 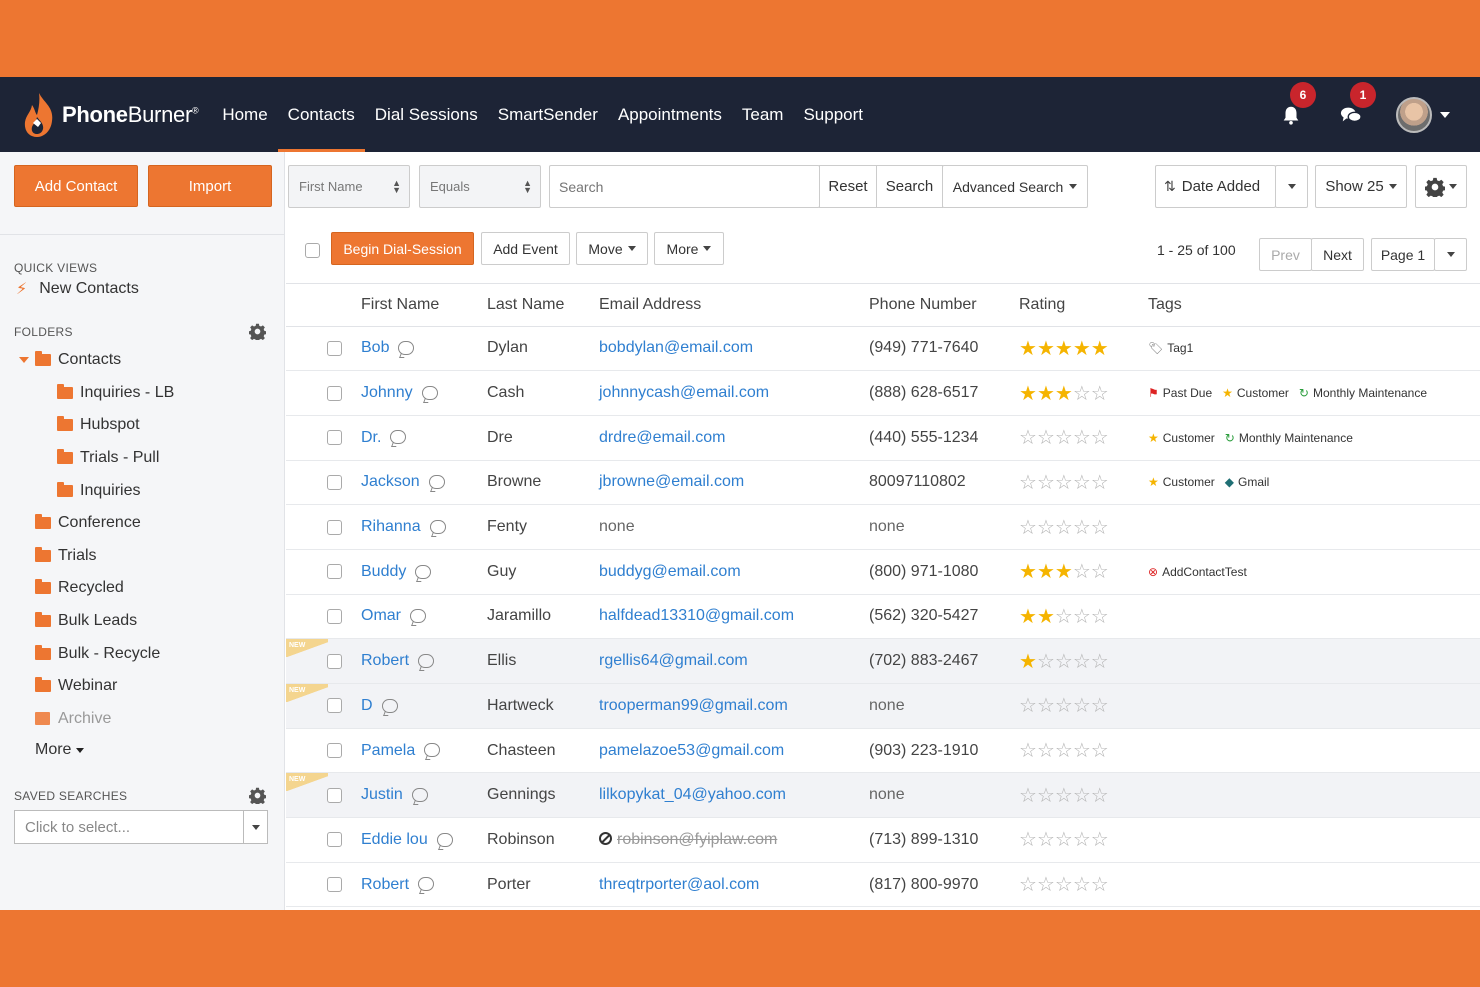 What do you see at coordinates (394, 839) in the screenshot?
I see `contact-name-link: Eddie lou` at bounding box center [394, 839].